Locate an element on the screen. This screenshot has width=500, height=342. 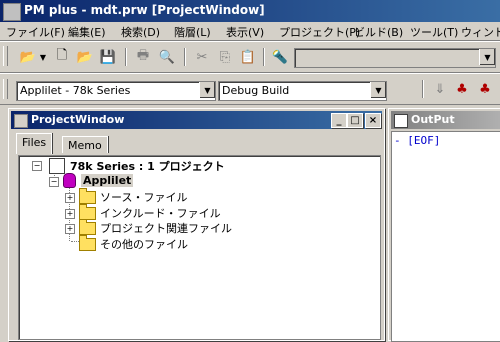
paste-icon: 📋 is located at coordinates (248, 57).